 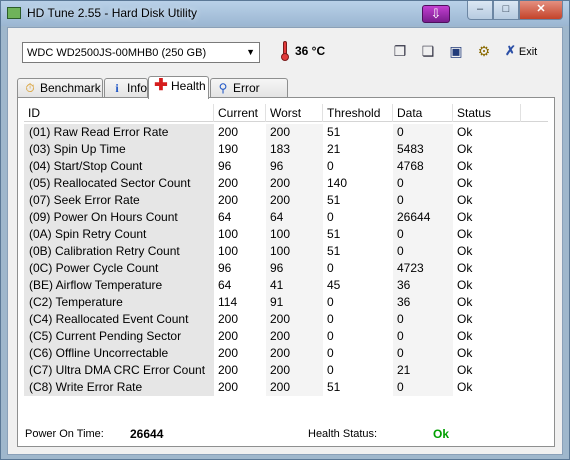 What do you see at coordinates (294, 217) in the screenshot?
I see `cell-worst: 64` at bounding box center [294, 217].